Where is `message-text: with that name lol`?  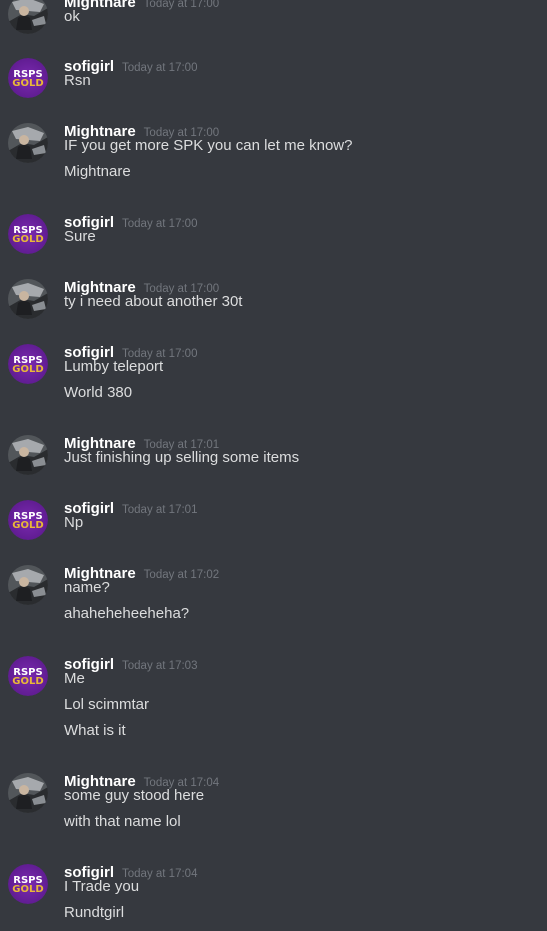 message-text: with that name lol is located at coordinates (122, 821).